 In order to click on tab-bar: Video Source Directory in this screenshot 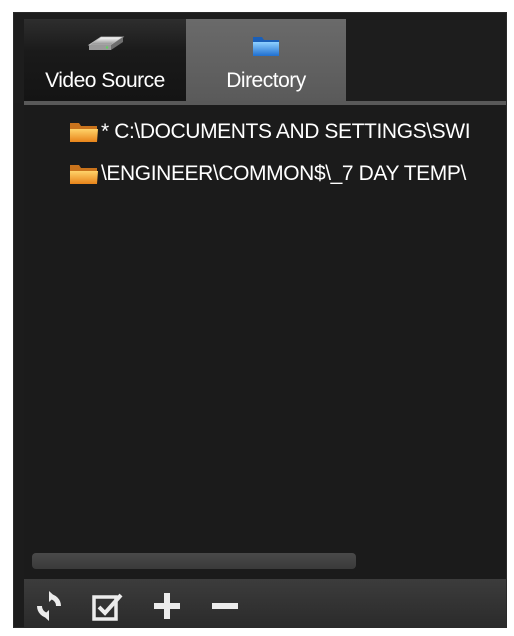, I will do `click(260, 58)`.